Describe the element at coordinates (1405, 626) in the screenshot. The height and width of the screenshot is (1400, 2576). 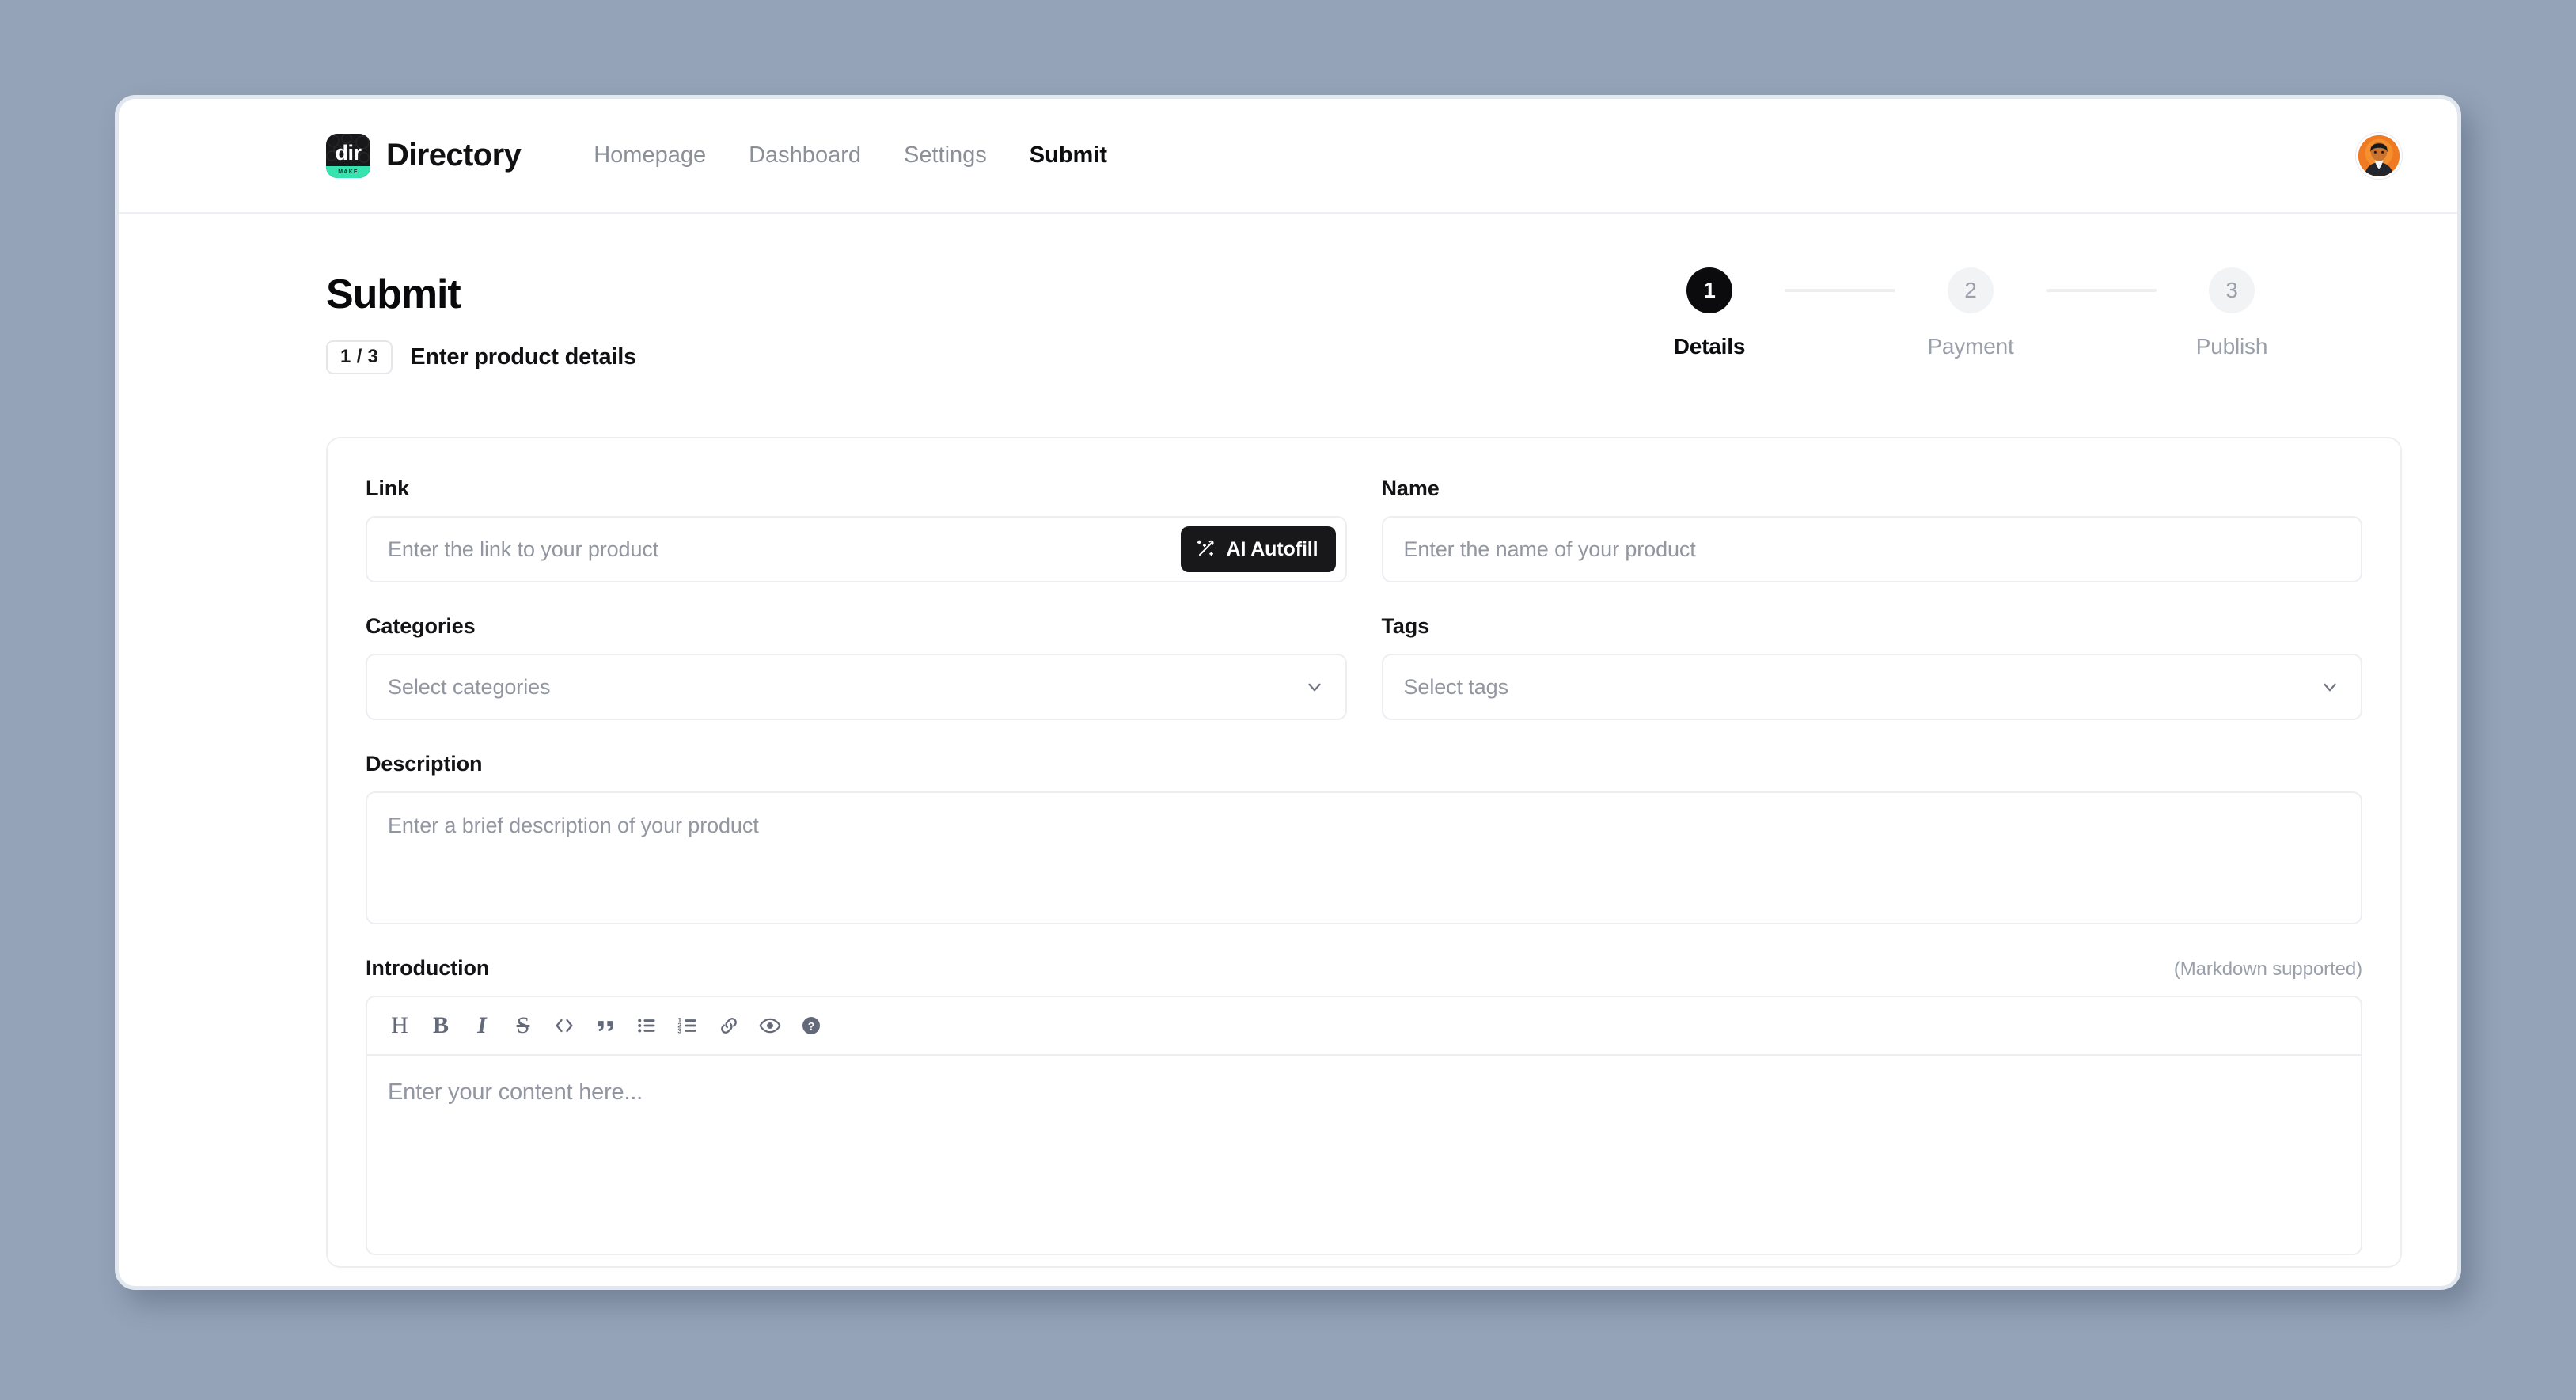
I see `tags-label: Tags` at that location.